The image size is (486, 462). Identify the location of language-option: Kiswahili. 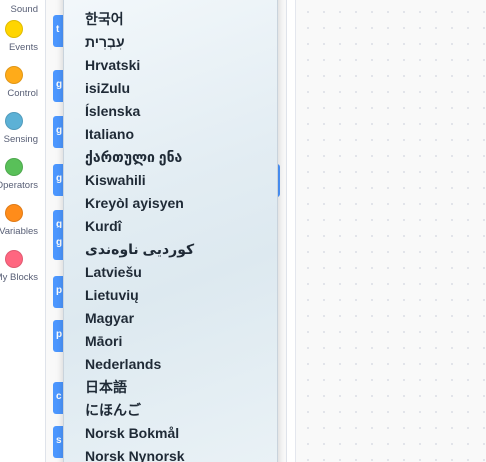
(115, 180).